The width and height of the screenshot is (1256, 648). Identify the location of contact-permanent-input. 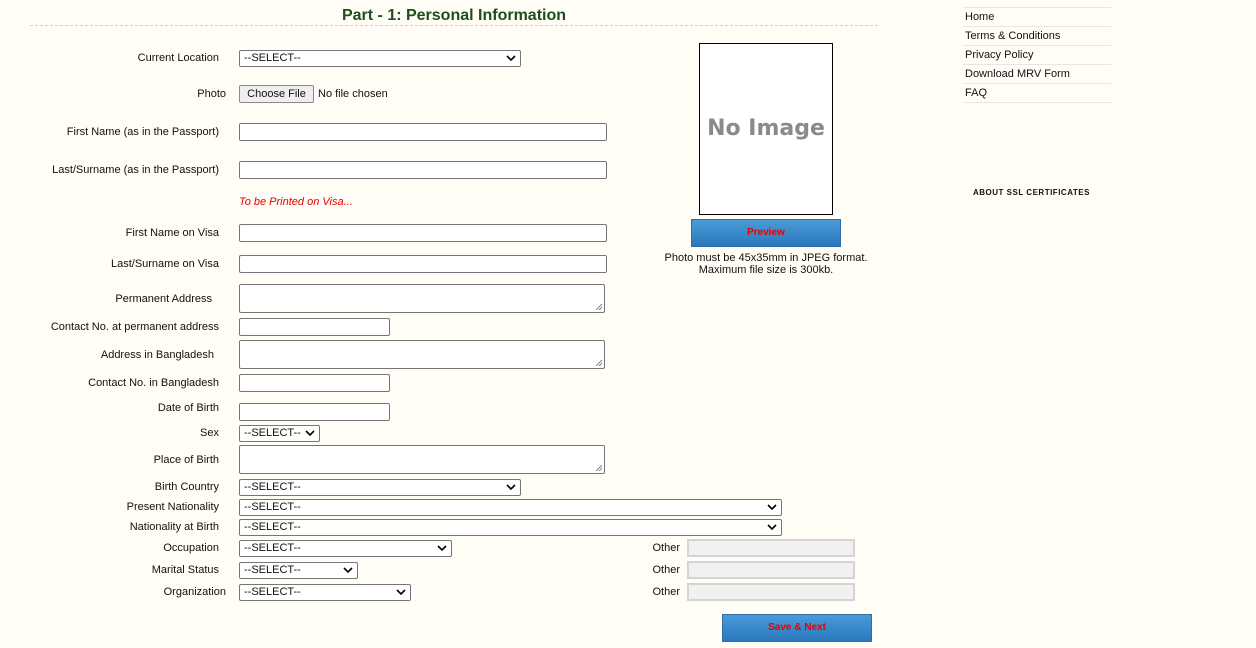
(314, 327).